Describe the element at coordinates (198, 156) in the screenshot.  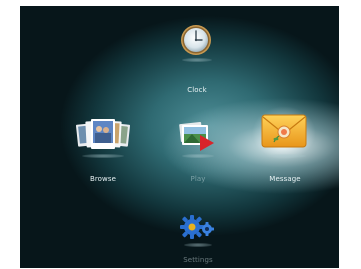
I see `play-reflection` at that location.